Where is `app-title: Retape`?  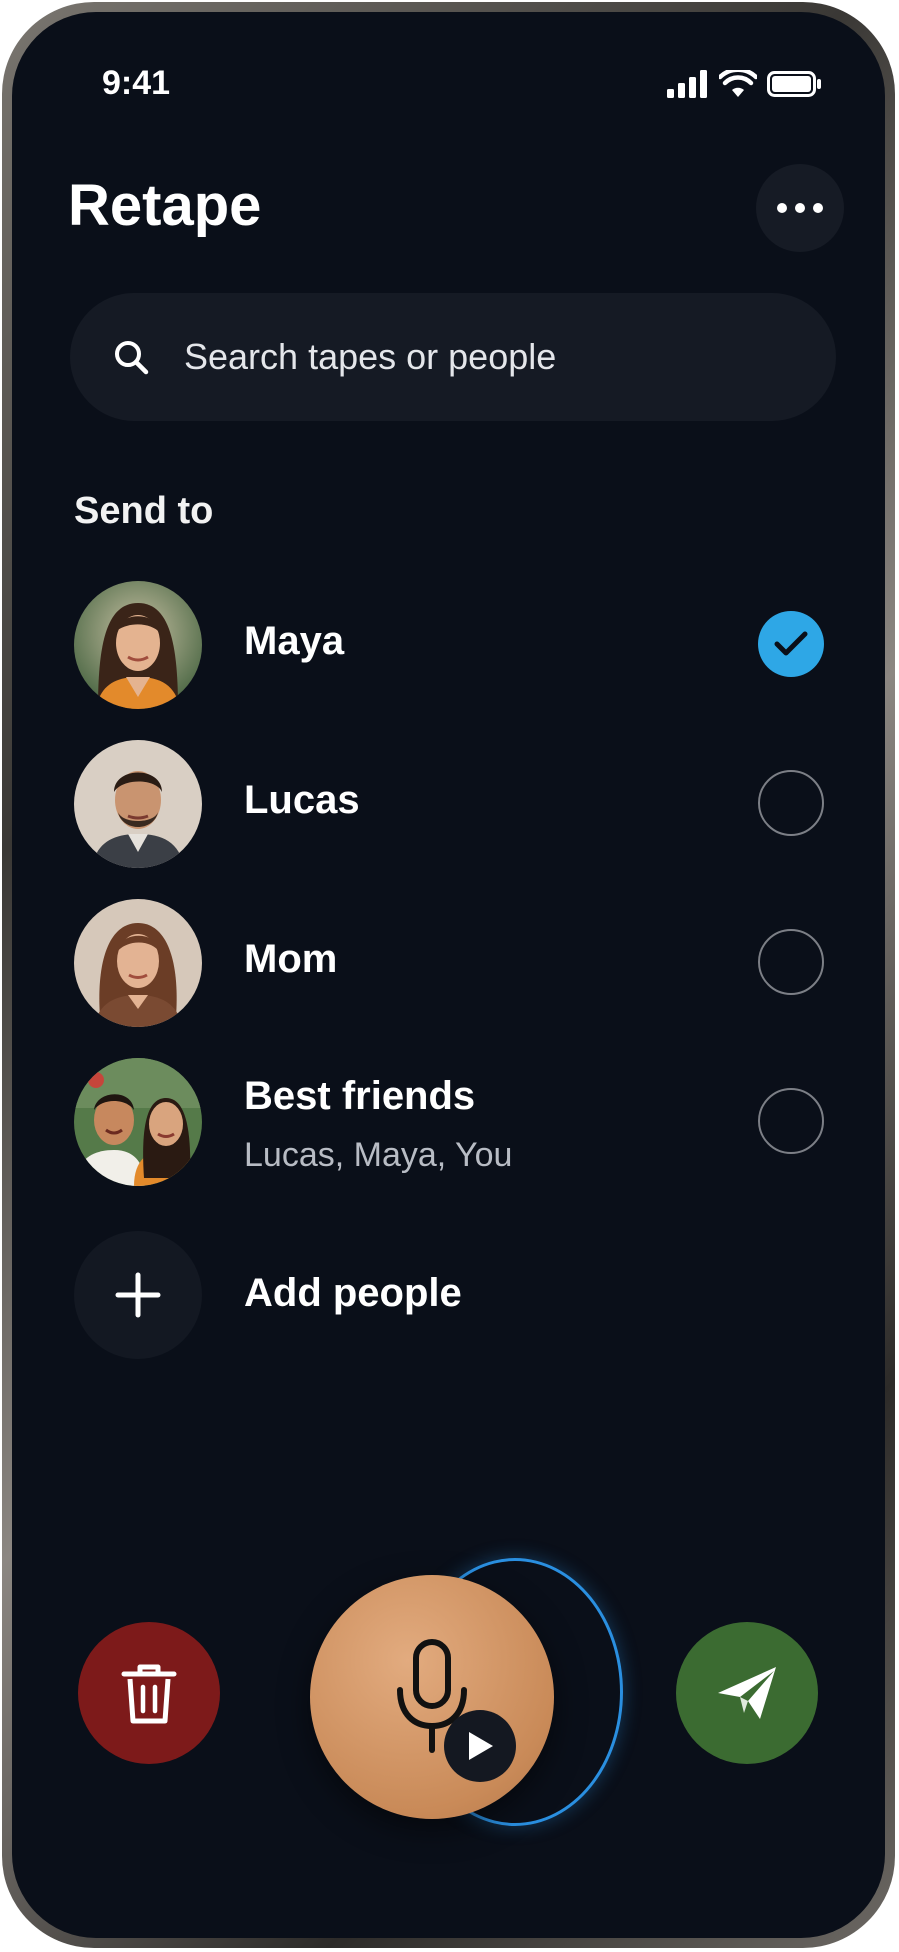 app-title: Retape is located at coordinates (165, 205).